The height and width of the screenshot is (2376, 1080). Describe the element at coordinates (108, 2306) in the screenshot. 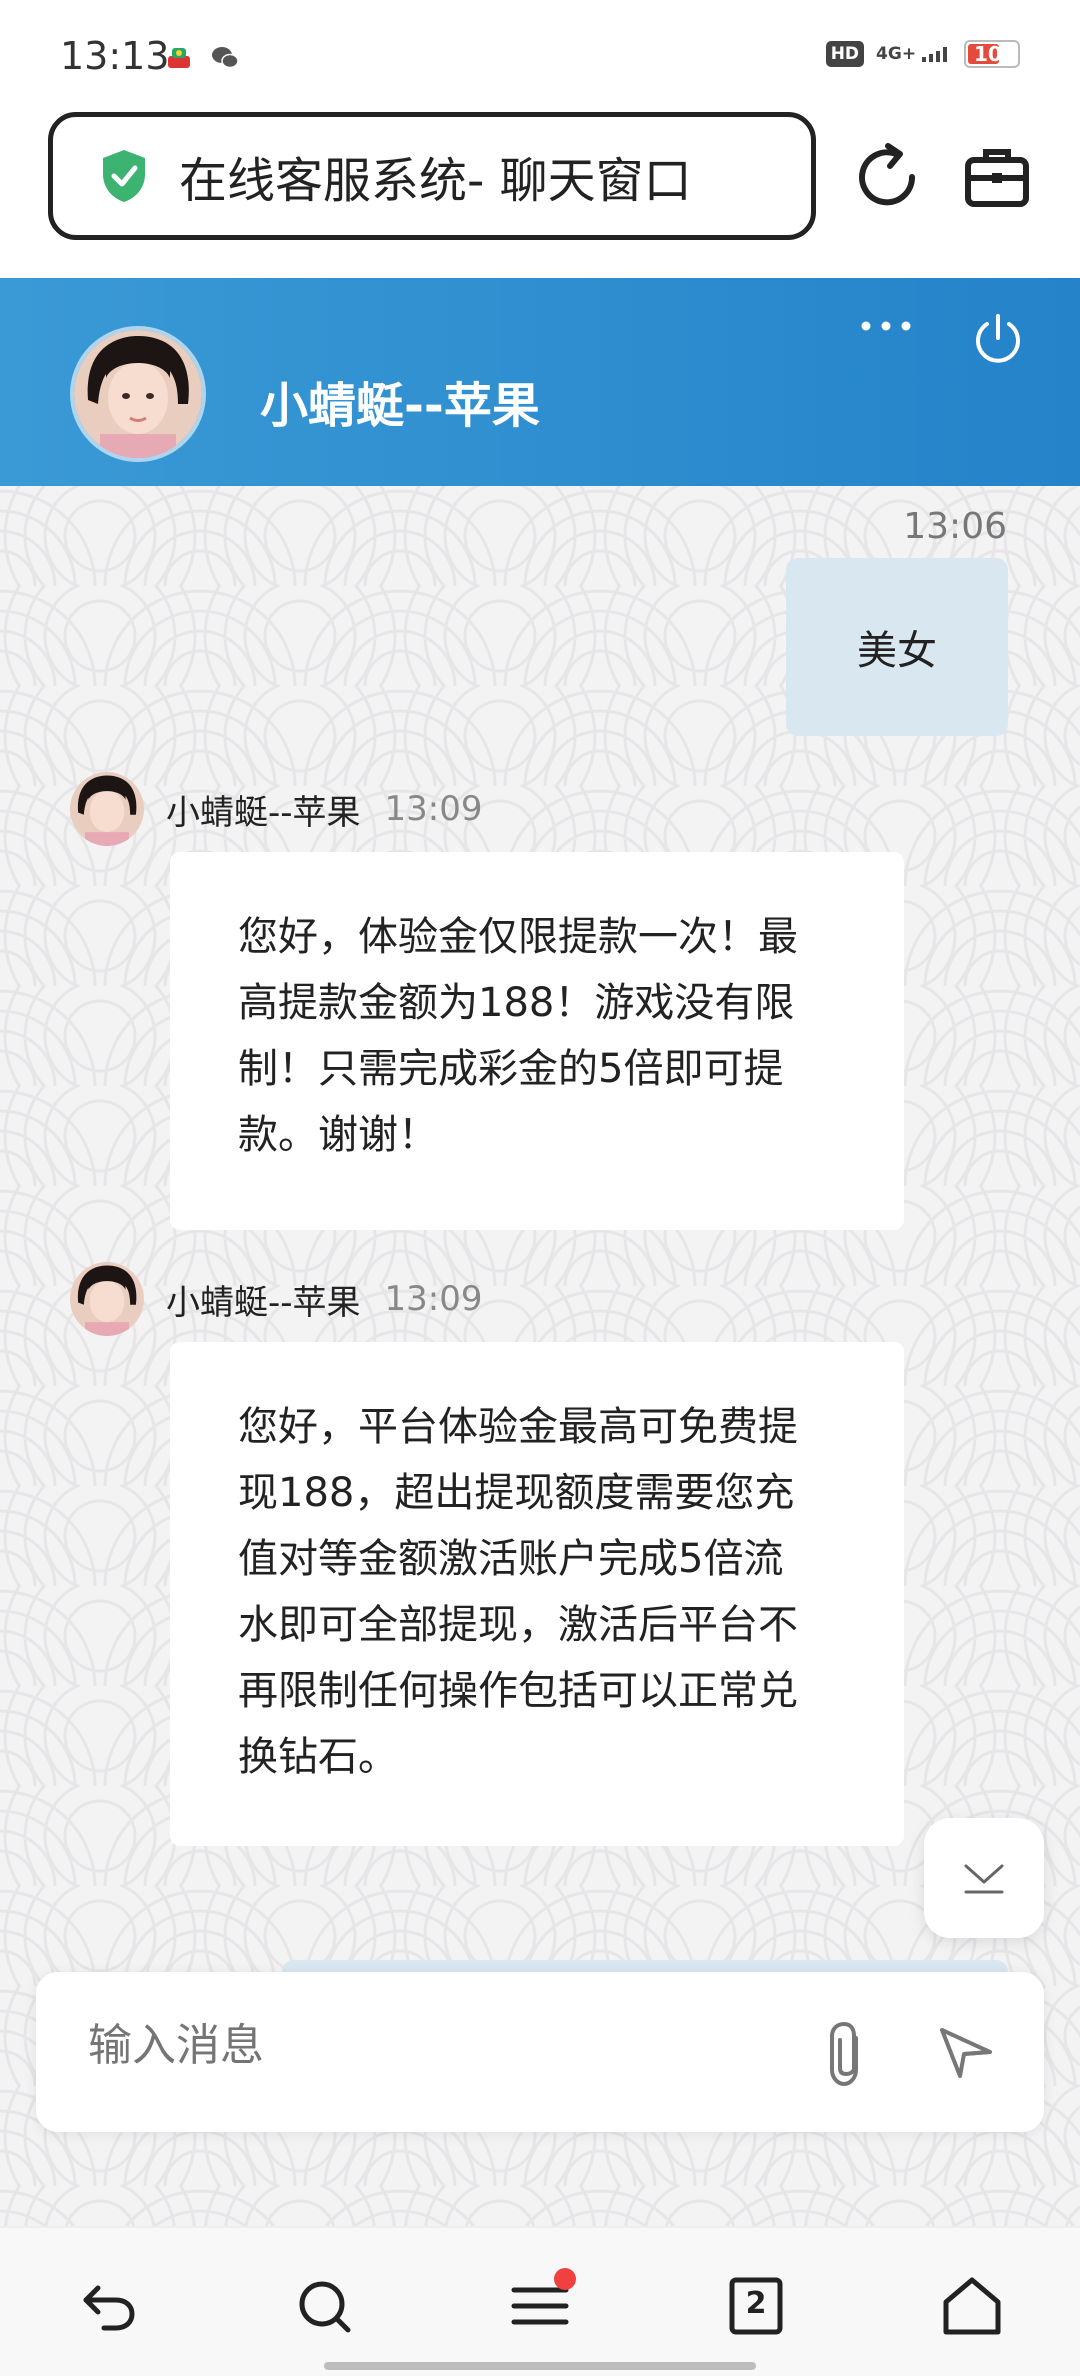

I see `back-icon` at that location.